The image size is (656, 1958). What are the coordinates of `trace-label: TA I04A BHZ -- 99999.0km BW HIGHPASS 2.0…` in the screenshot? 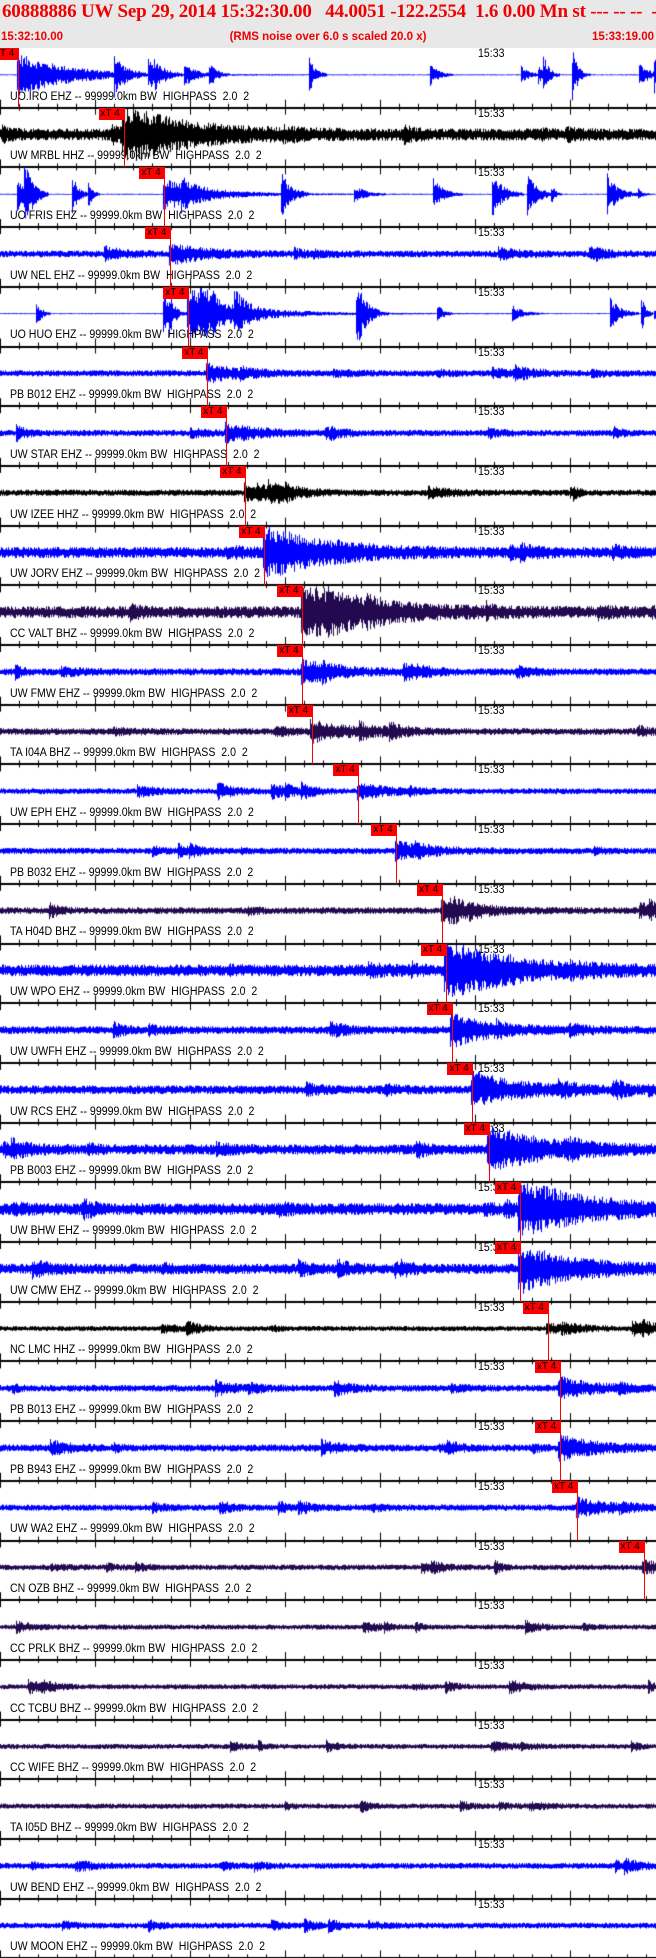 It's located at (129, 753).